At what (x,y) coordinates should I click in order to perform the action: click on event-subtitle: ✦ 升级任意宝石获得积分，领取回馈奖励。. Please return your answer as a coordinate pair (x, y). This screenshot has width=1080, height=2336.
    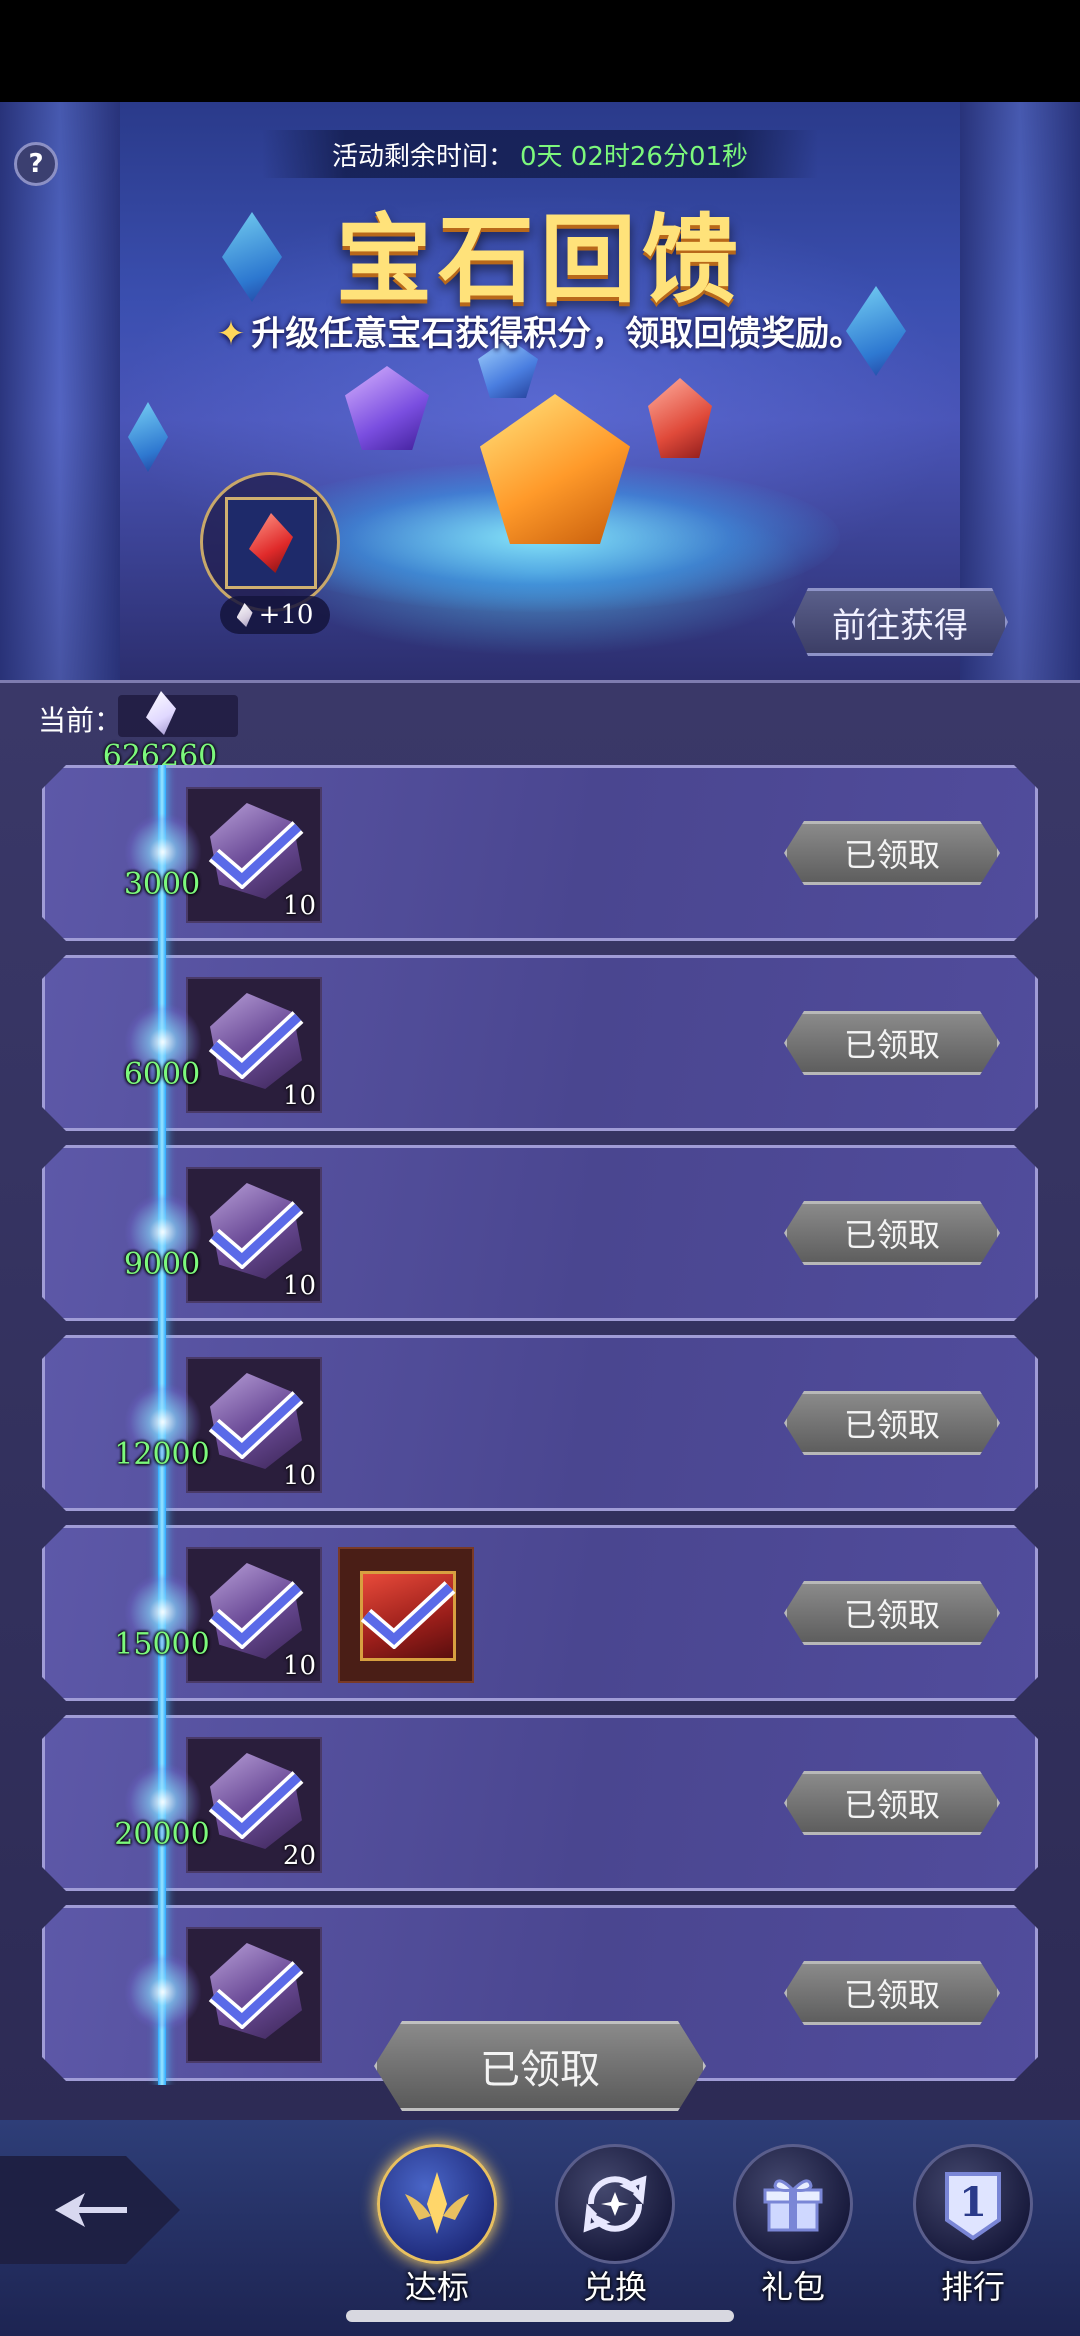
    Looking at the image, I should click on (540, 330).